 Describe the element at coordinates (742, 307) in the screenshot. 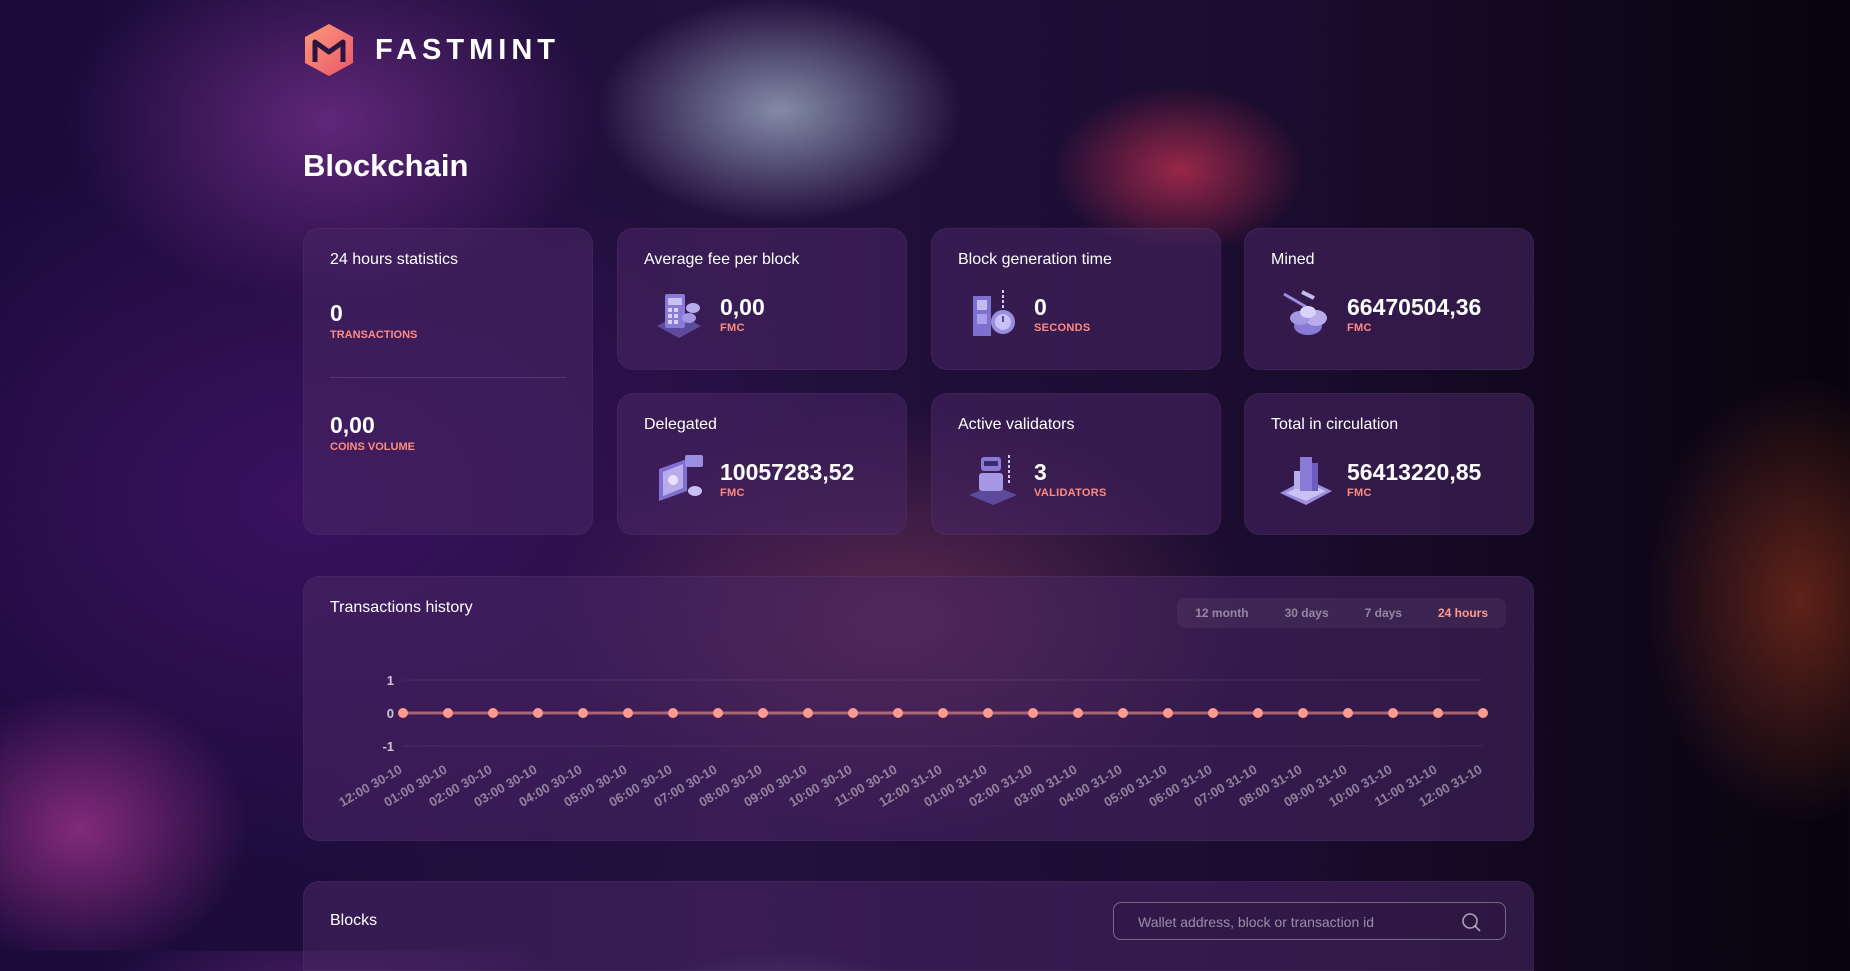

I see `avg-fee-value: 0,00` at that location.